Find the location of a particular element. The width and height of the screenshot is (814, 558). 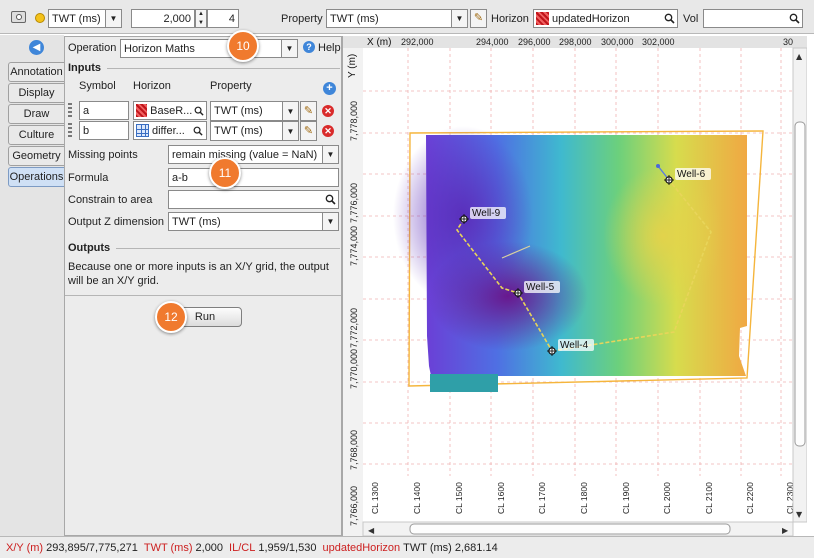

output-z-select-value: TWT (ms) is located at coordinates (196, 221).